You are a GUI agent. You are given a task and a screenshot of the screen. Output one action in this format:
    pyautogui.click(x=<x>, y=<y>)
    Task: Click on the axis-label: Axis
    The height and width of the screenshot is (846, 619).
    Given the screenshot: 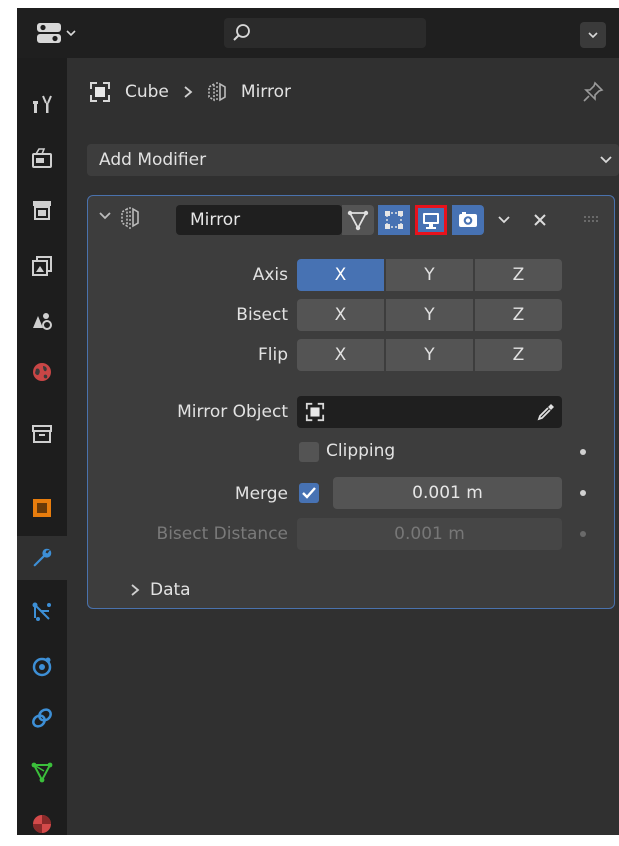 What is the action you would take?
    pyautogui.click(x=270, y=275)
    